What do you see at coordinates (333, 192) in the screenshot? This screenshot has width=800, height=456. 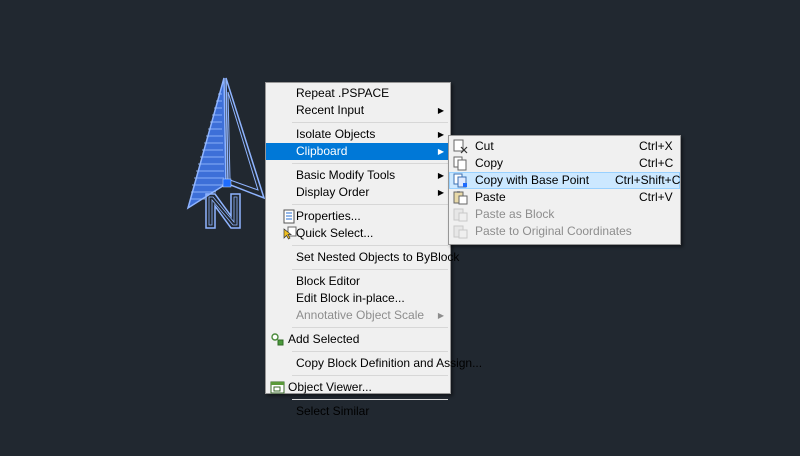 I see `menu-item-label: Display Order` at bounding box center [333, 192].